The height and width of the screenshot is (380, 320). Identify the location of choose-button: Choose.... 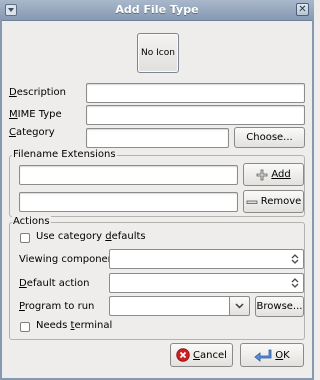
(269, 137).